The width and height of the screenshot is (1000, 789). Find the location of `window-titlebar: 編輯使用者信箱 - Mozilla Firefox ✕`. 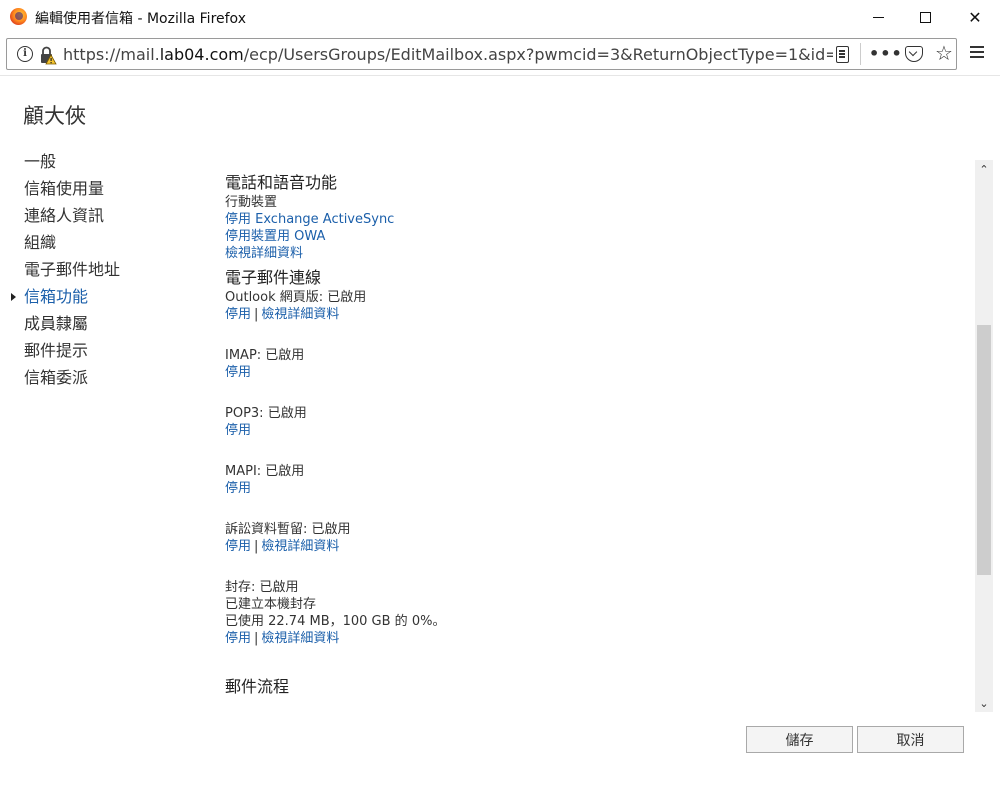

window-titlebar: 編輯使用者信箱 - Mozilla Firefox ✕ is located at coordinates (500, 17).